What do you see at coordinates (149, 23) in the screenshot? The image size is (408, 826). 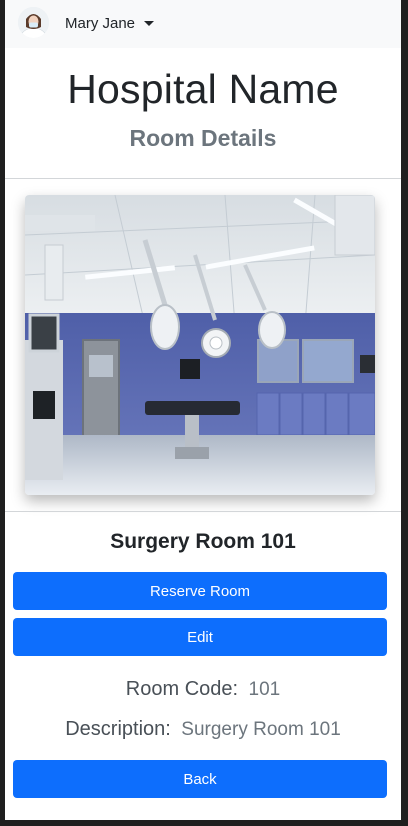 I see `caret-down-icon` at bounding box center [149, 23].